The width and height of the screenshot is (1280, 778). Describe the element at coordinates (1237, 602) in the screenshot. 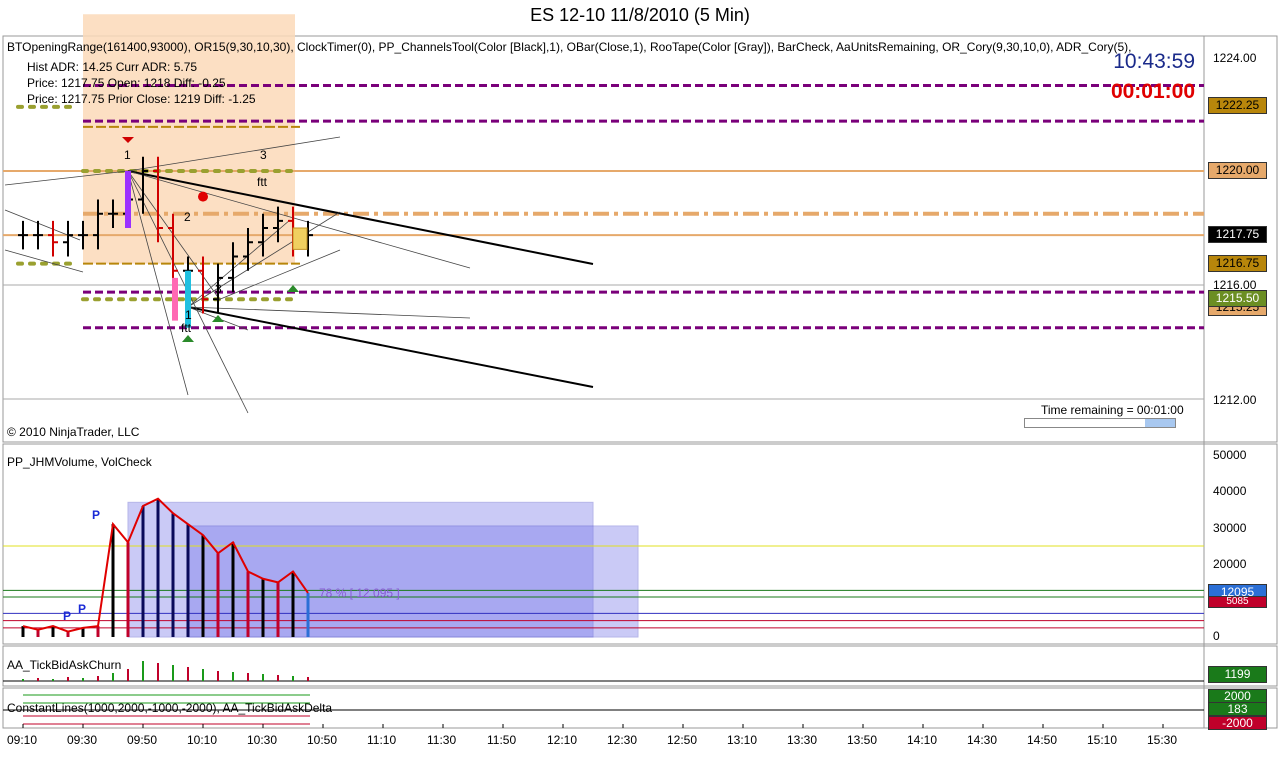

I see `volume-badge-sub: 5085` at that location.